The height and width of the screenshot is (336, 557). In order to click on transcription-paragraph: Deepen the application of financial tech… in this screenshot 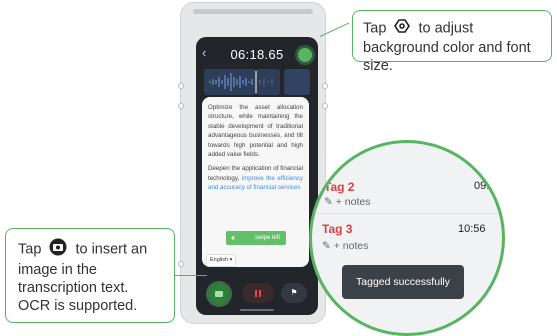, I will do `click(255, 178)`.